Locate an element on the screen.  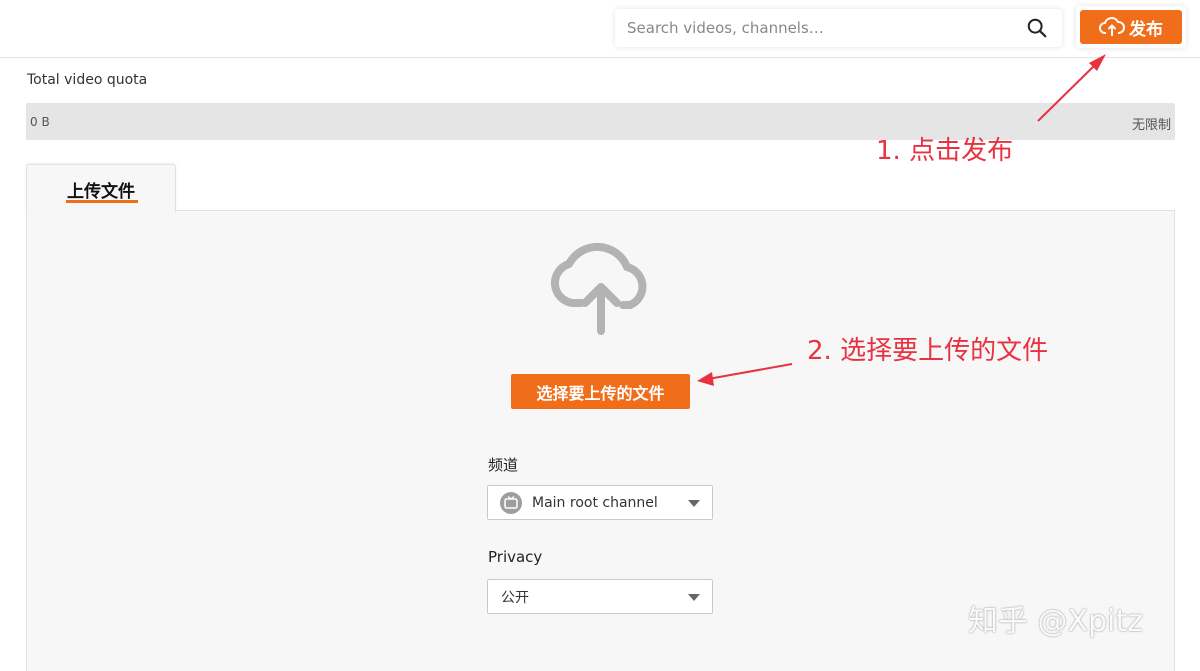
publish-button-label: 发布 is located at coordinates (1146, 29).